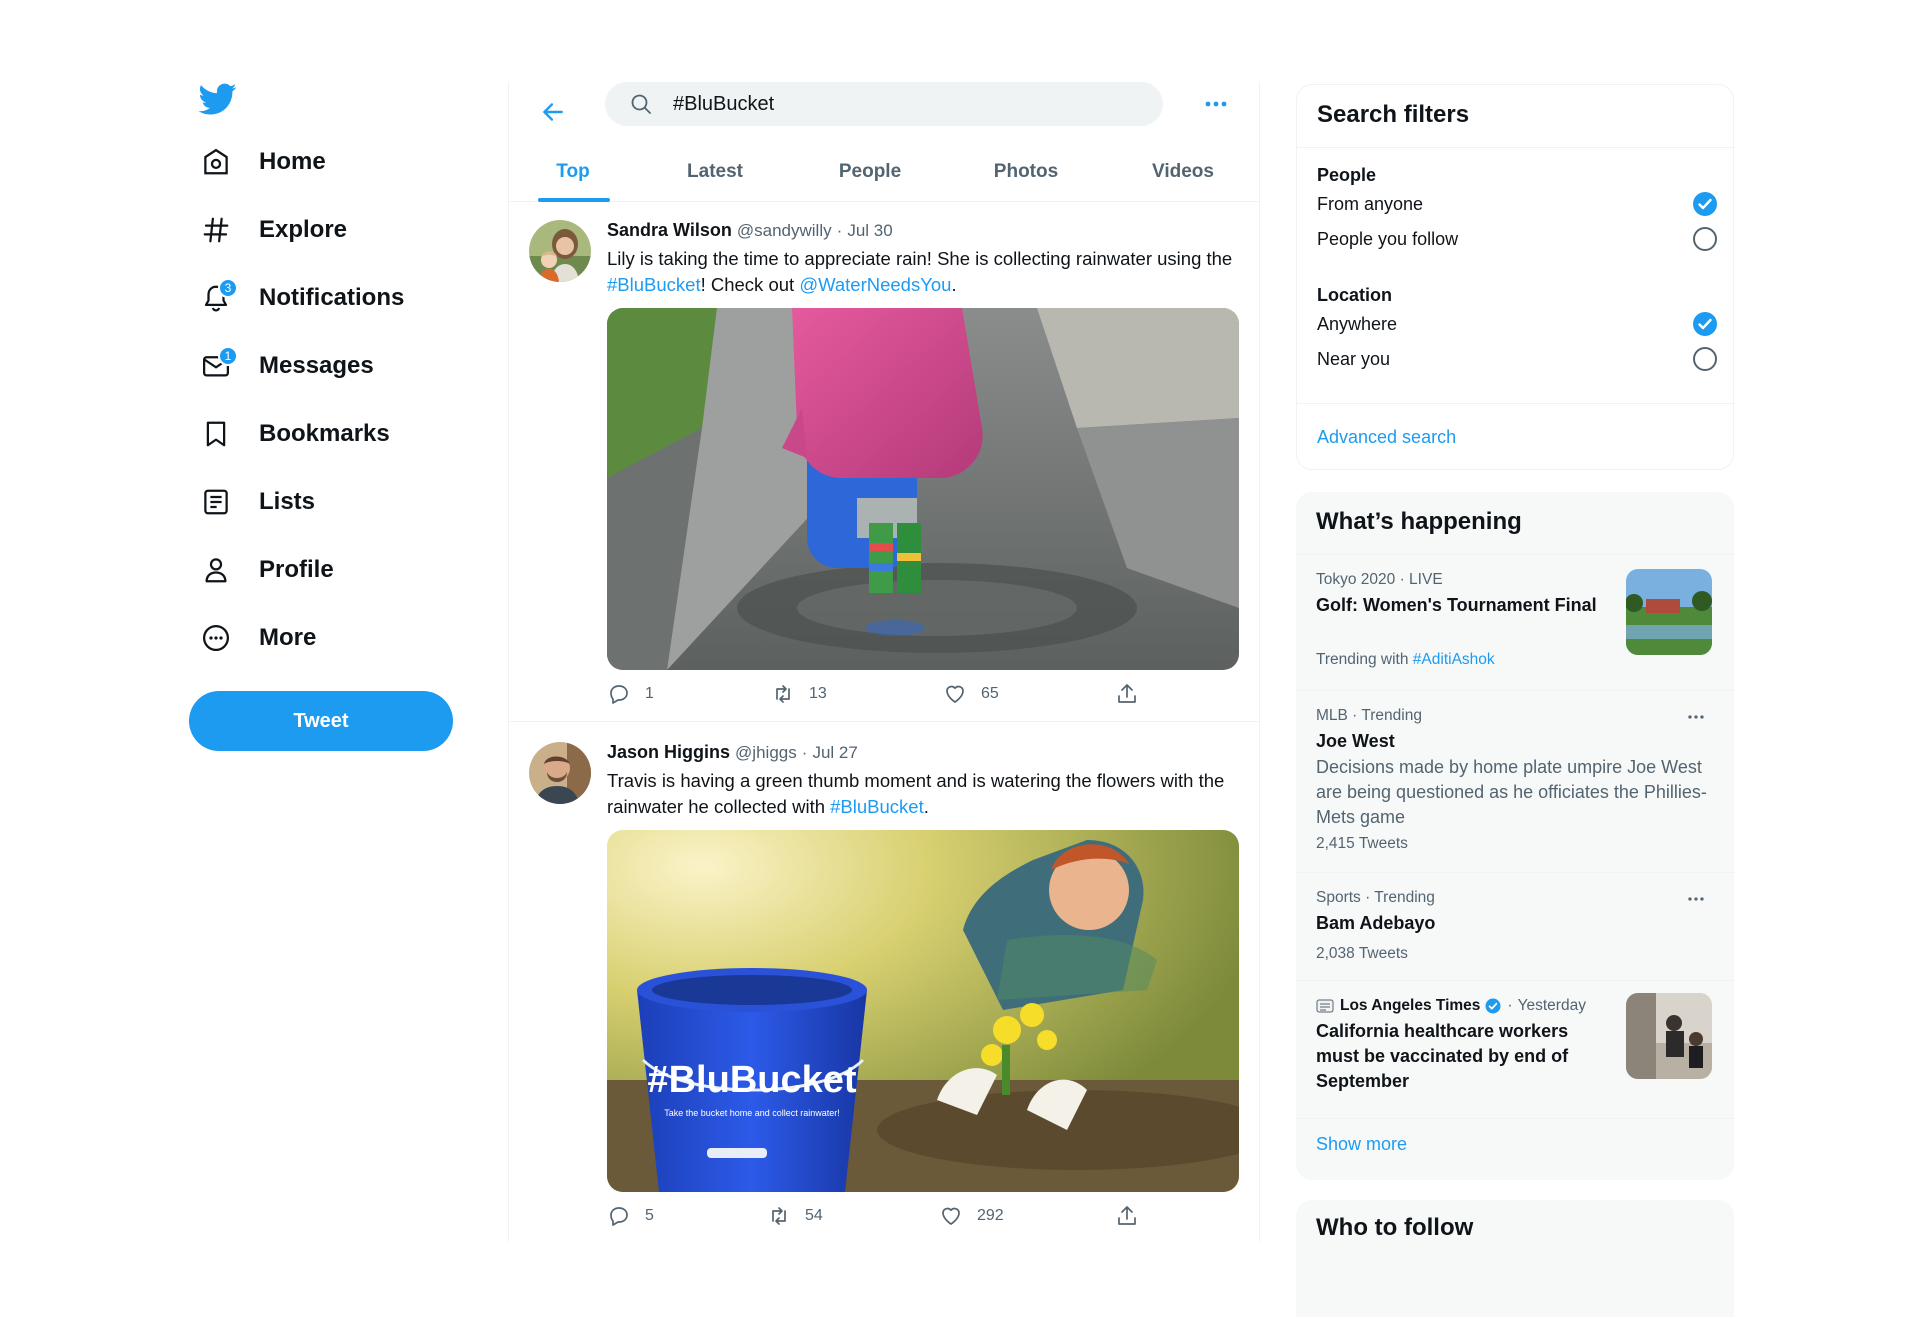 The height and width of the screenshot is (1317, 1920). What do you see at coordinates (287, 366) in the screenshot?
I see `nav-item-messages: 1 Messages` at bounding box center [287, 366].